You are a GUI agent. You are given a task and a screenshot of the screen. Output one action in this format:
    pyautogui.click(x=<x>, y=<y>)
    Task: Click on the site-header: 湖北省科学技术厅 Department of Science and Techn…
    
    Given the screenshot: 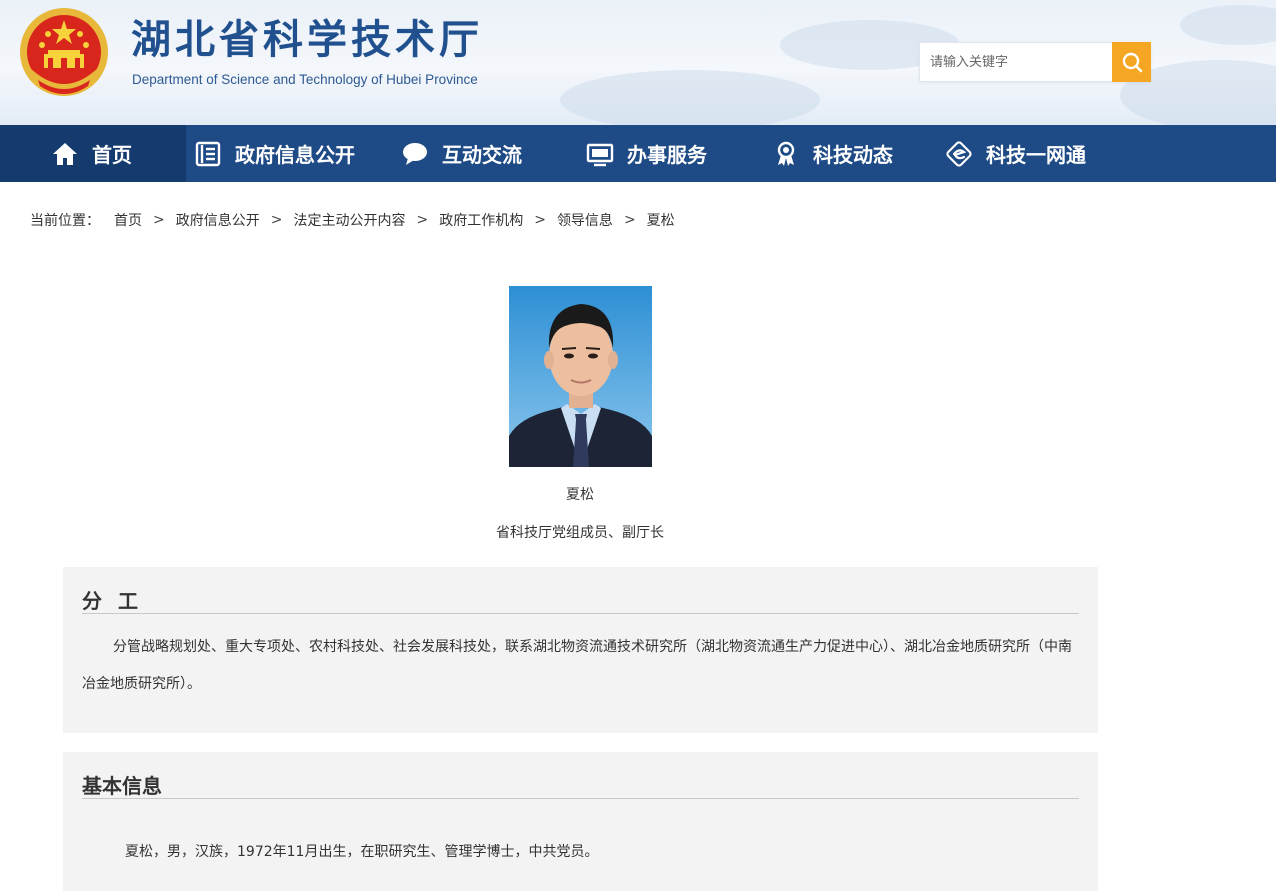 What is the action you would take?
    pyautogui.click(x=638, y=62)
    